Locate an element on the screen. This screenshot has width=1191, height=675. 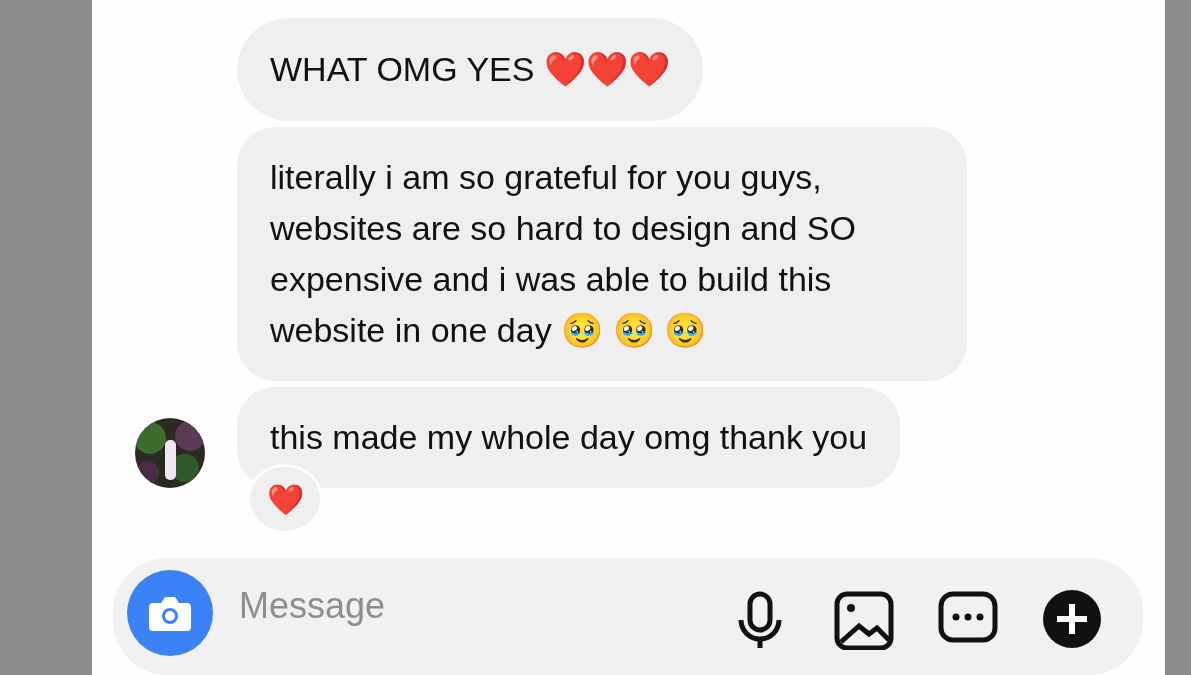
message-field: Message is located at coordinates (462, 606).